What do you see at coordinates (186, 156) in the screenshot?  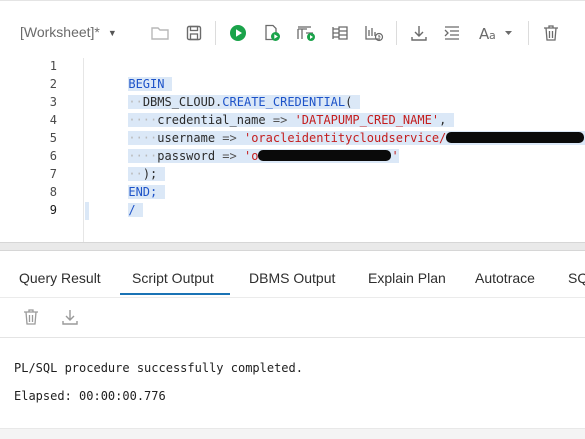 I see `param-password: password` at bounding box center [186, 156].